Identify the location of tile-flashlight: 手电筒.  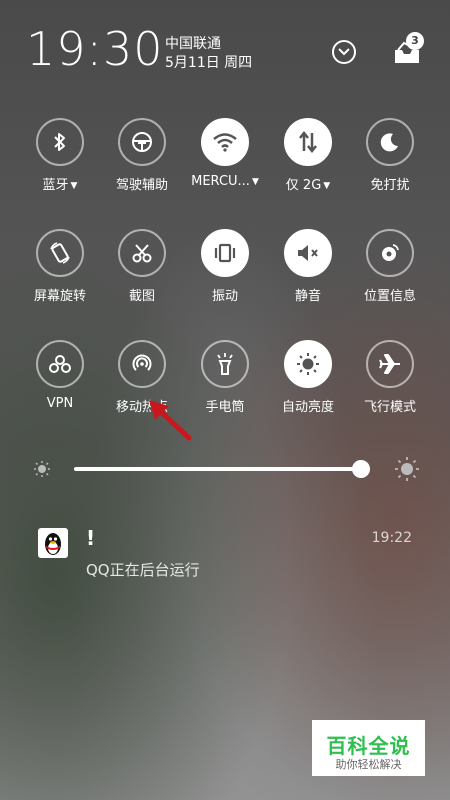
(225, 377).